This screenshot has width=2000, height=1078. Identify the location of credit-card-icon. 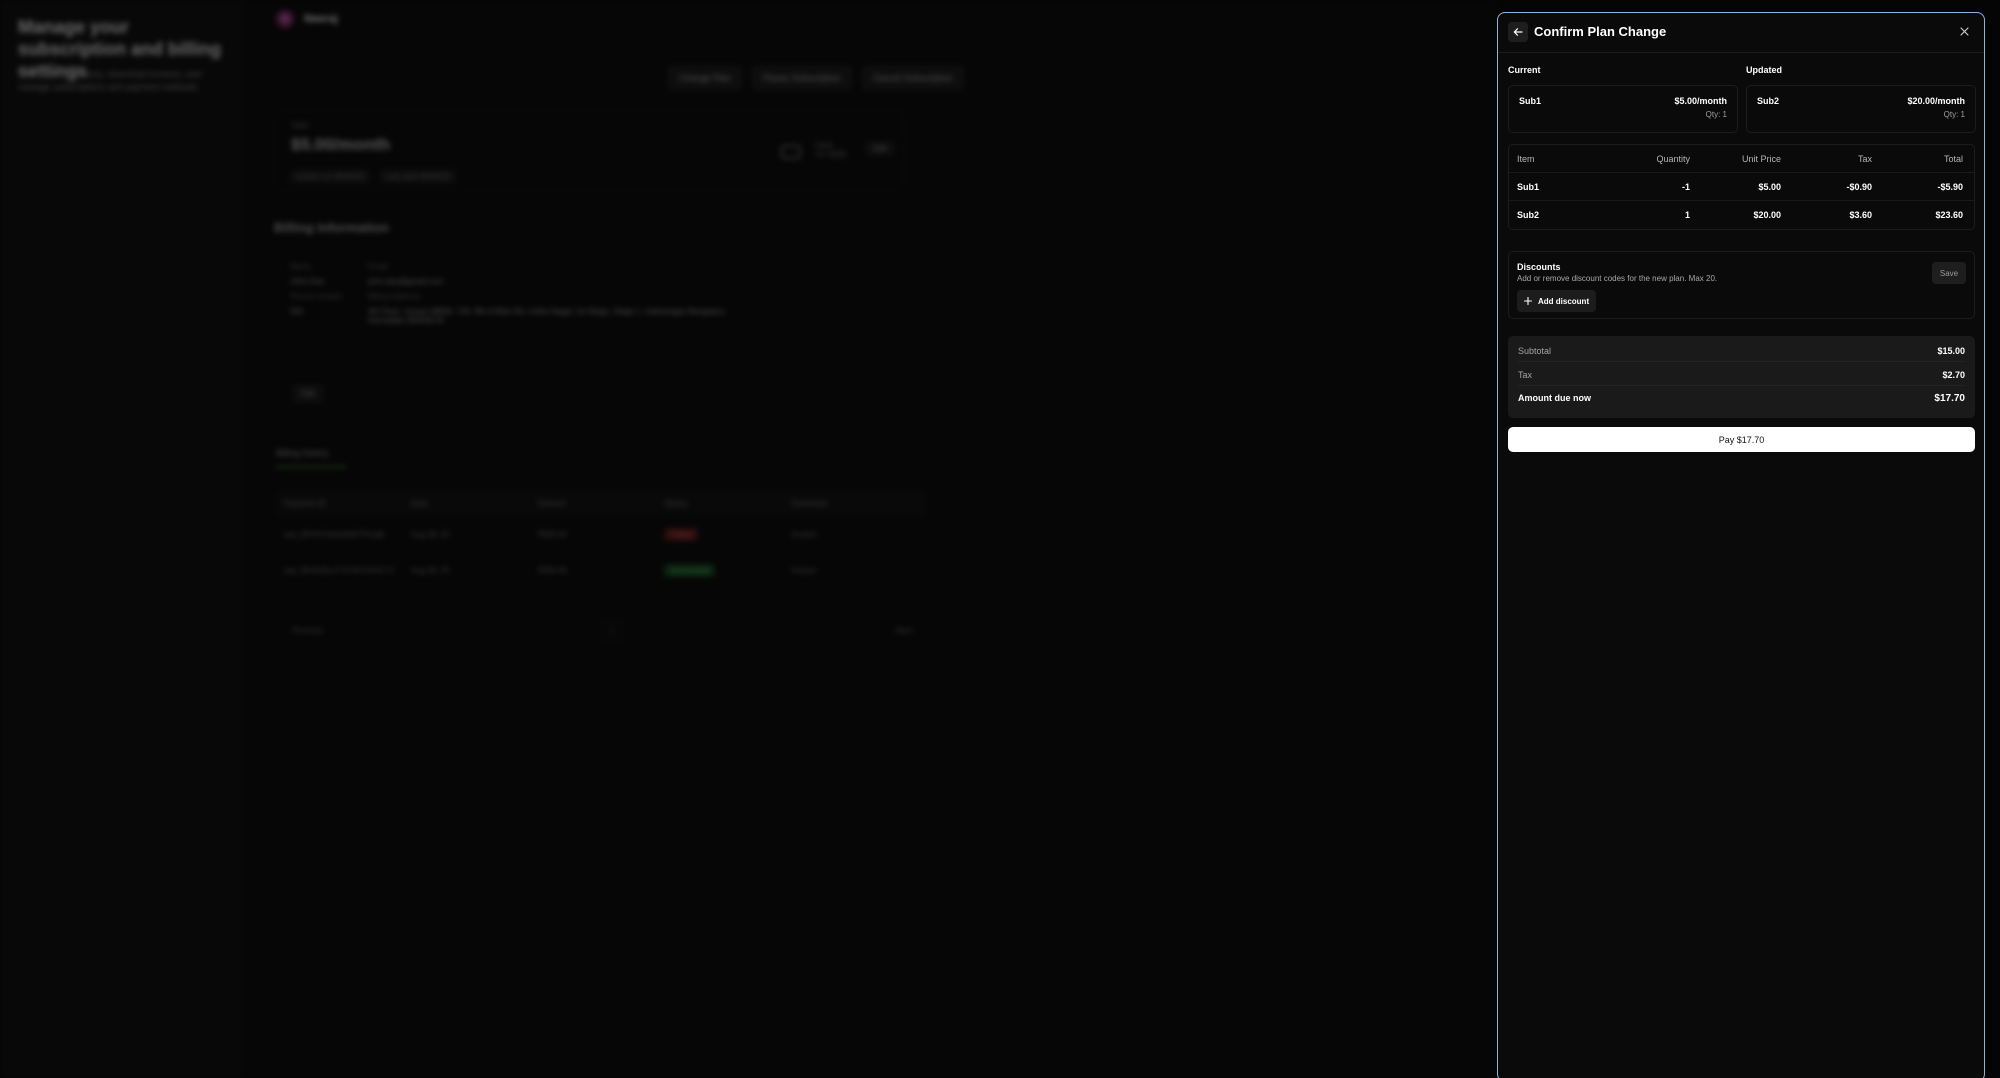
(791, 152).